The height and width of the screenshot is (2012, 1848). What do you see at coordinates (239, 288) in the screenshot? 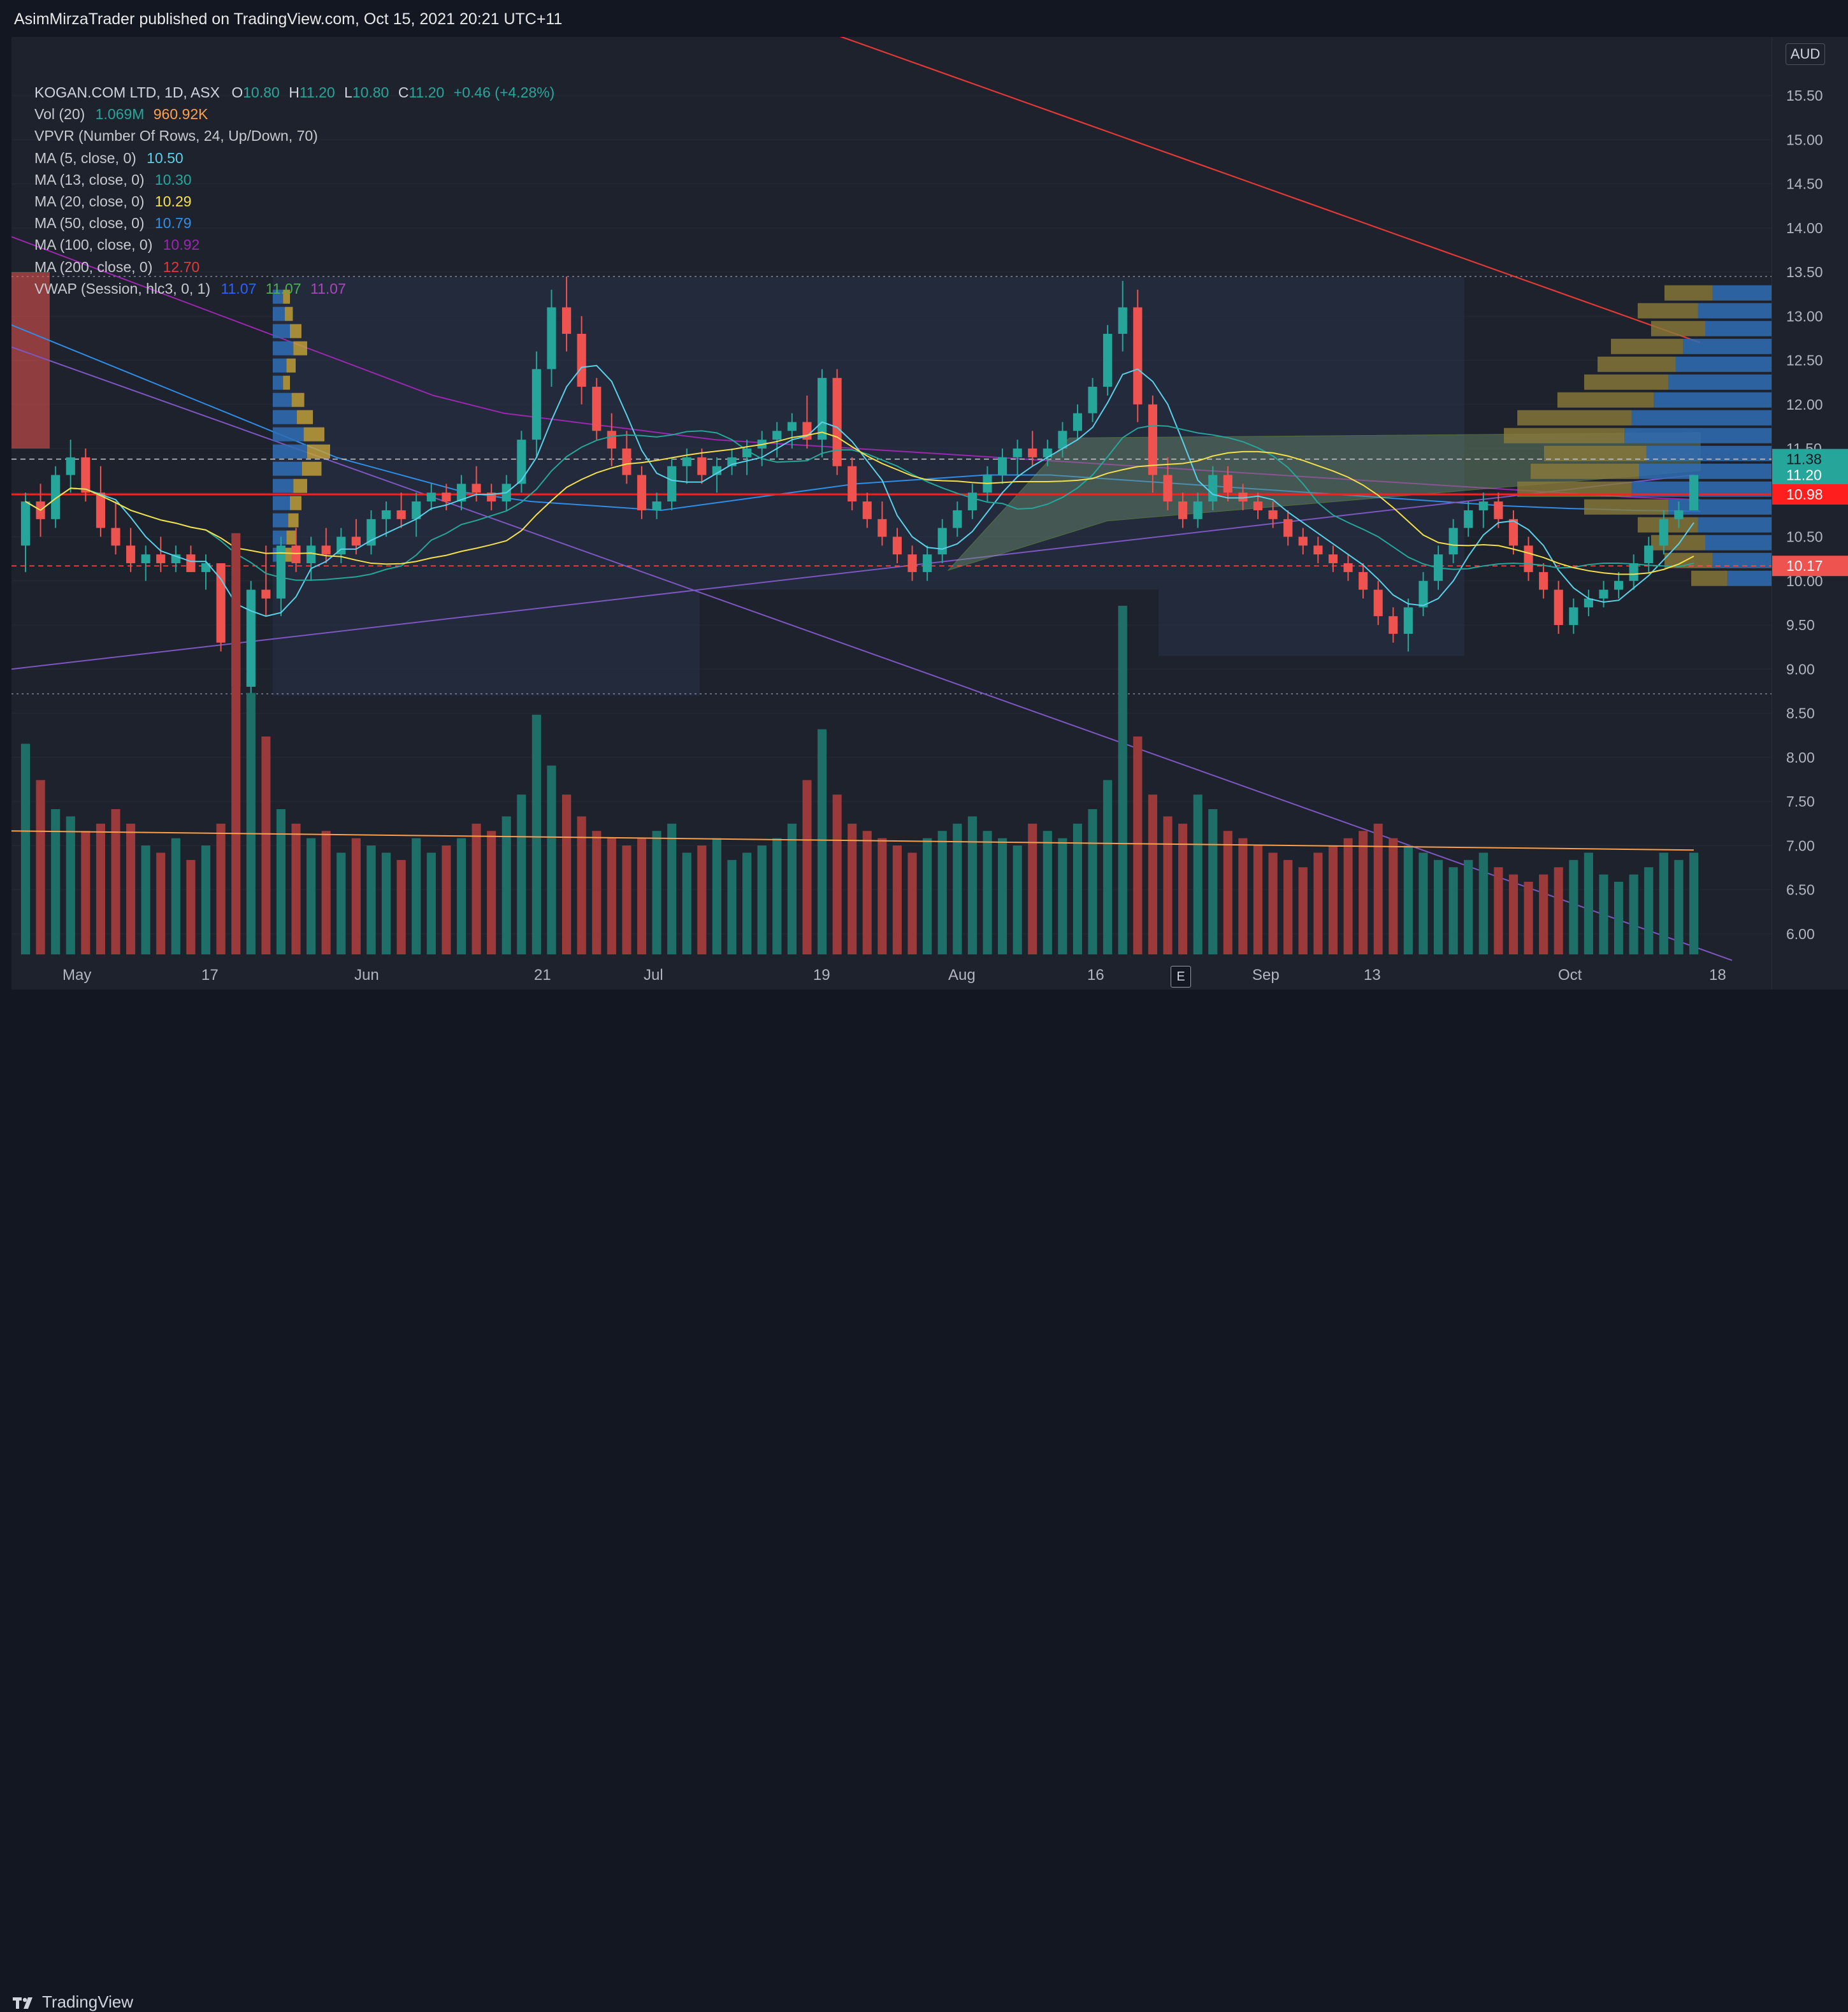
I see `vwap-value-1: 11.07` at bounding box center [239, 288].